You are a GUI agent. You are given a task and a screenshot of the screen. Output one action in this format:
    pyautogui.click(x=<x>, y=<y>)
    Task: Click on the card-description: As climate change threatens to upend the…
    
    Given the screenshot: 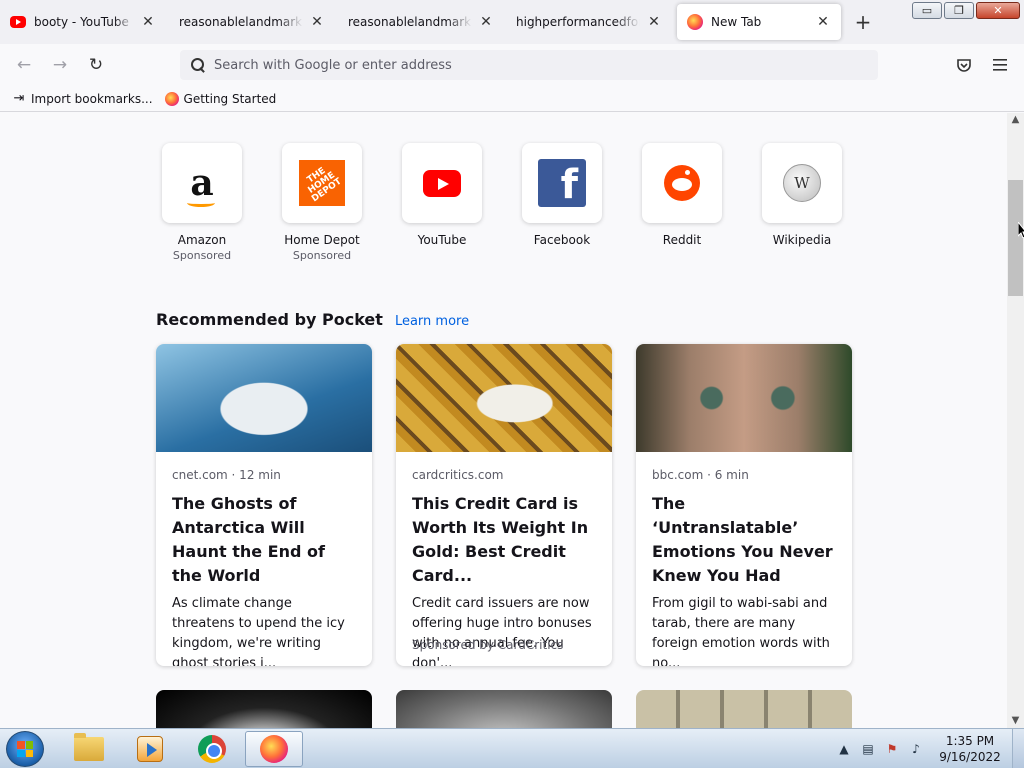 What is the action you would take?
    pyautogui.click(x=258, y=631)
    